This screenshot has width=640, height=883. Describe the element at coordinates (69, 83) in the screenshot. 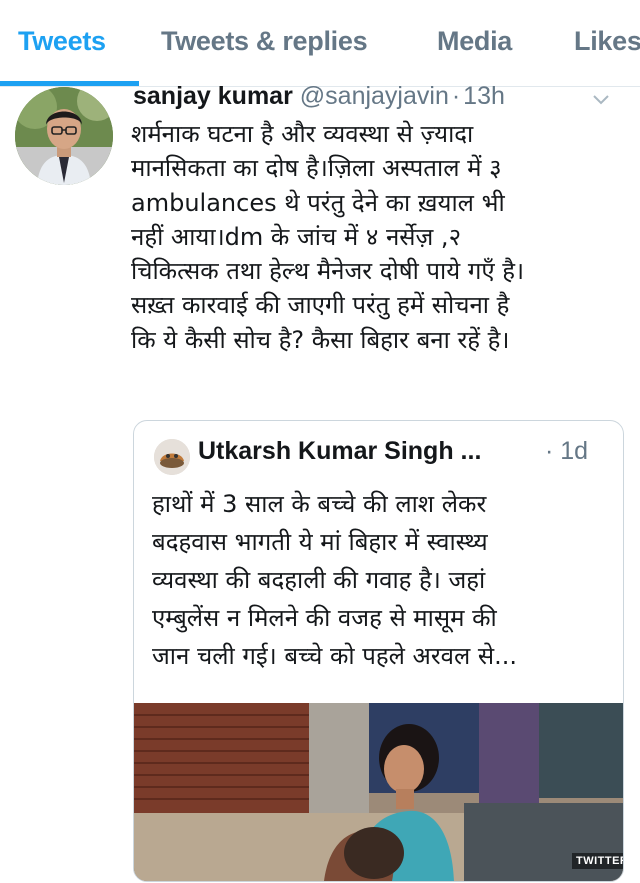

I see `active-tab-indicator` at that location.